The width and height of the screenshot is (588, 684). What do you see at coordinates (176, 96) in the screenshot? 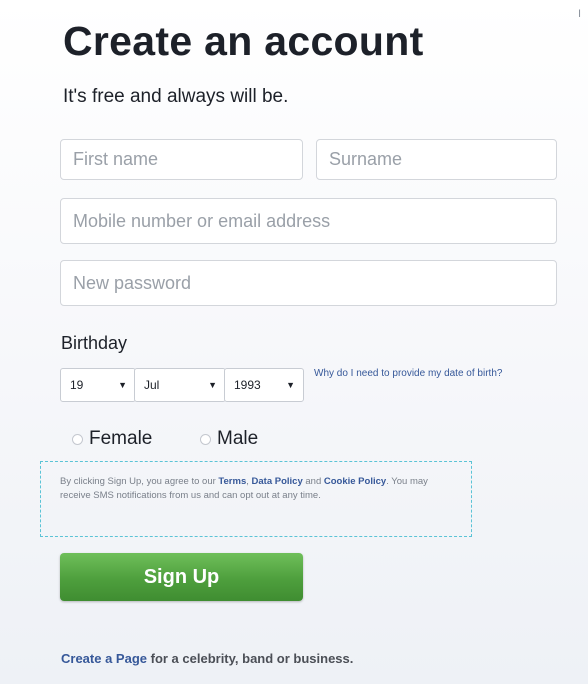
I see `page-subtitle: It's free and always will be.` at bounding box center [176, 96].